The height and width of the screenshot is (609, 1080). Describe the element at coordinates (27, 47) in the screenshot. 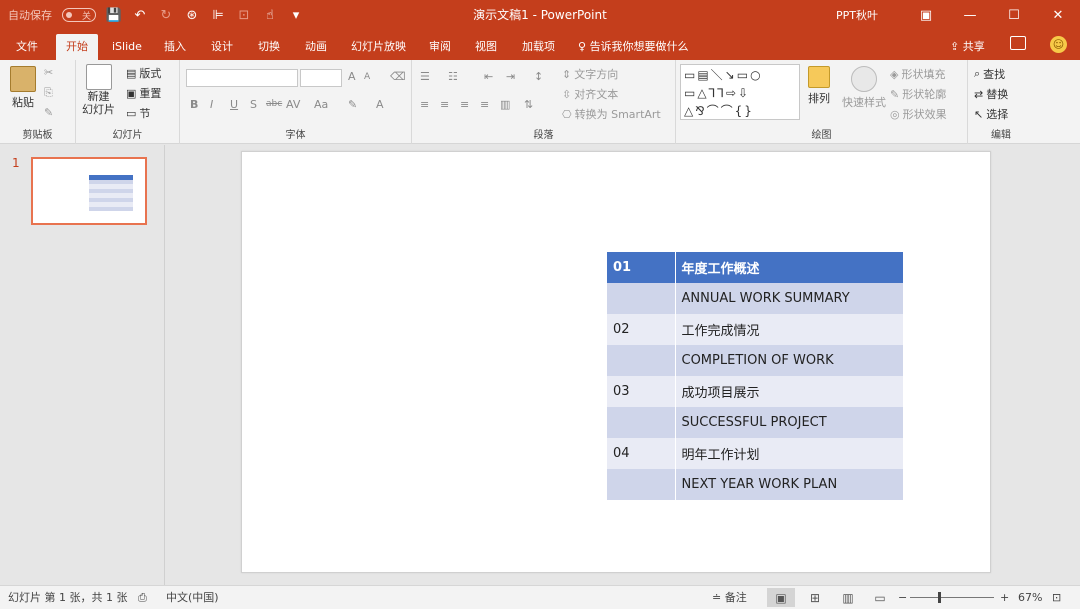

I see `tab-file: 文件` at that location.